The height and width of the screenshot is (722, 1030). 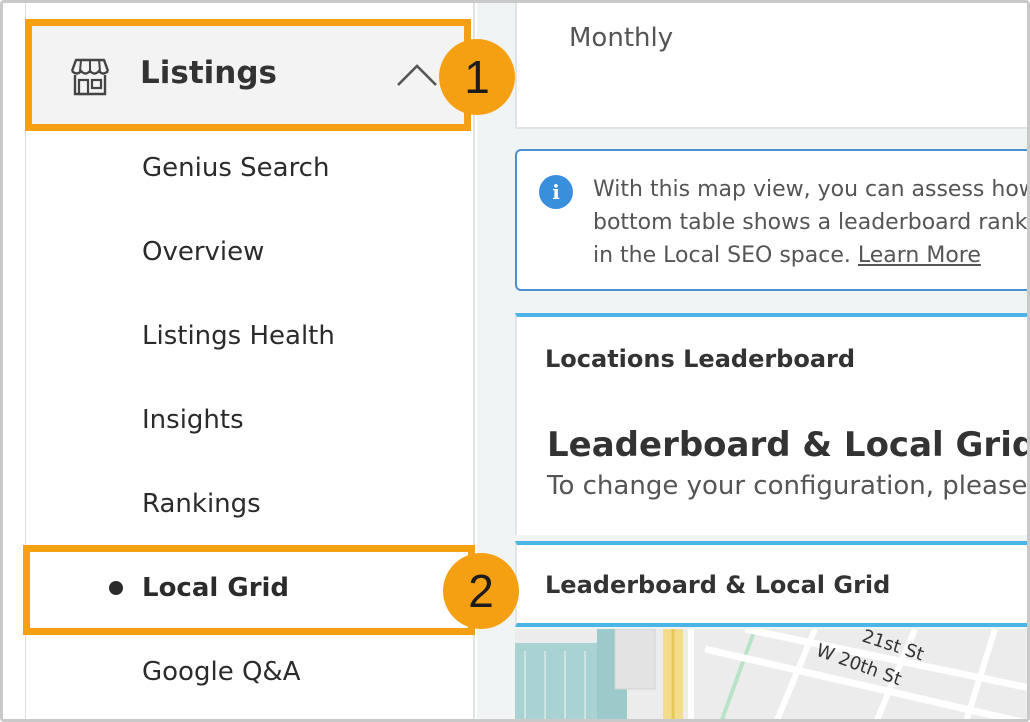 What do you see at coordinates (238, 336) in the screenshot?
I see `sidebar-item-listings-health: Listings Health` at bounding box center [238, 336].